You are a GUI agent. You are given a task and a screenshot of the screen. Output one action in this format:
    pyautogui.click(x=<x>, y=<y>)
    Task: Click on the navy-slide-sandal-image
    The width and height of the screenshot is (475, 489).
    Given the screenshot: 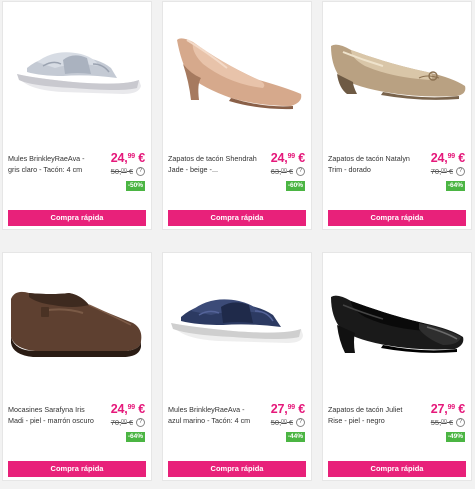 What is the action you would take?
    pyautogui.click(x=237, y=321)
    